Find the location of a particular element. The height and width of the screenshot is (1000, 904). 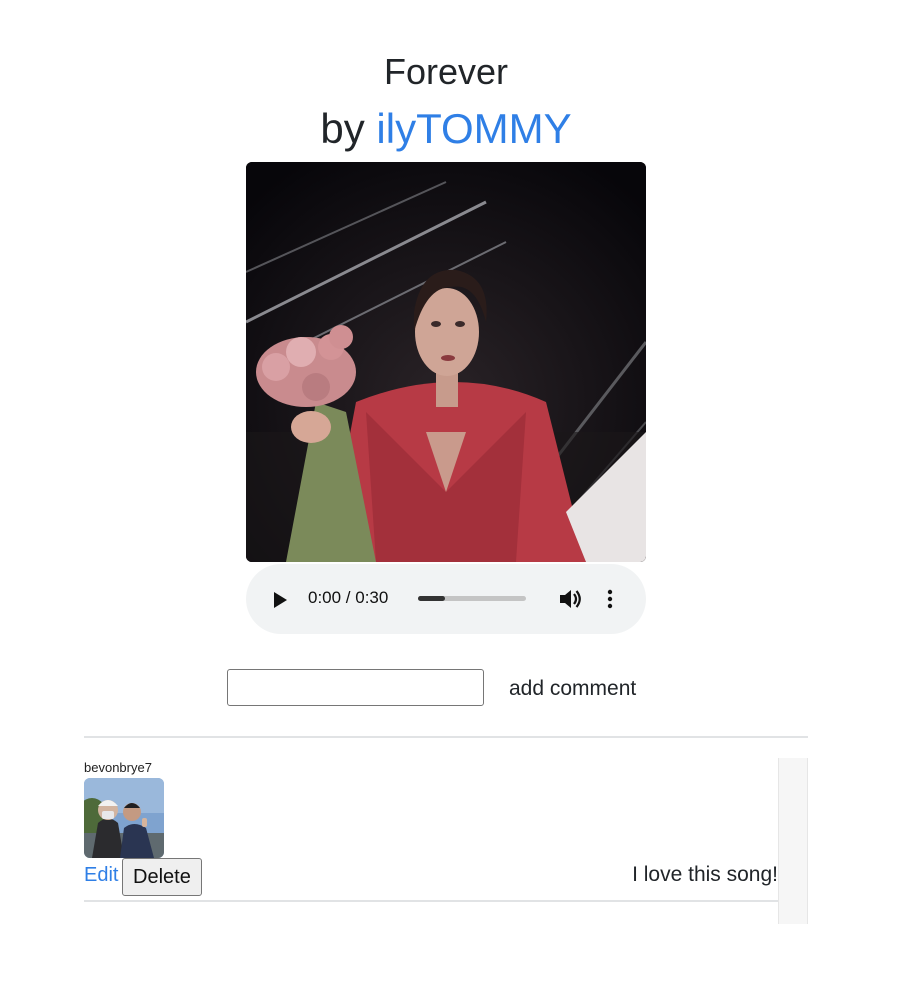

avatar is located at coordinates (124, 818).